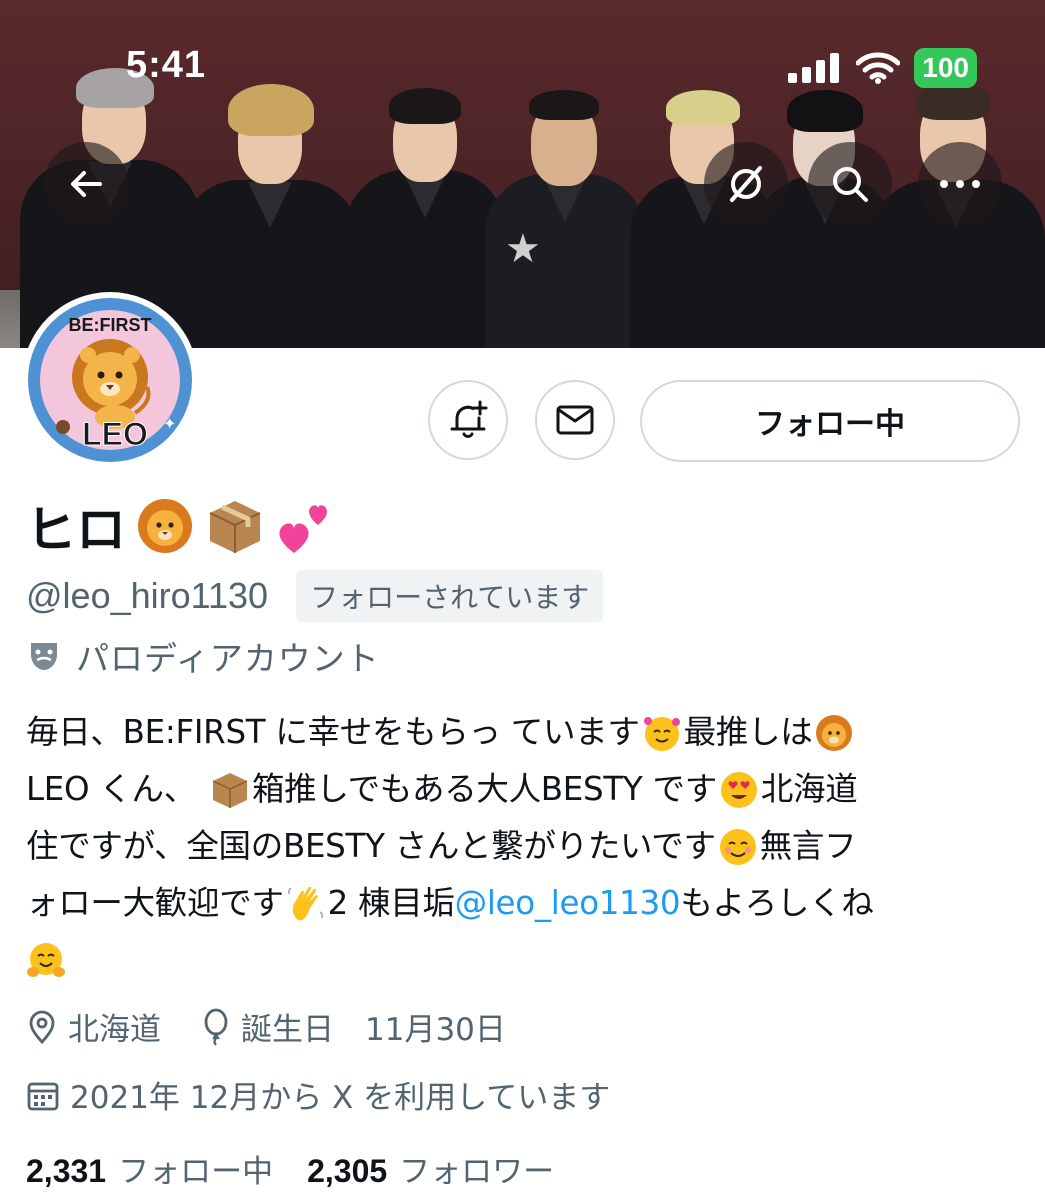  I want to click on parody-label-row: パロディアカウント, so click(203, 656).